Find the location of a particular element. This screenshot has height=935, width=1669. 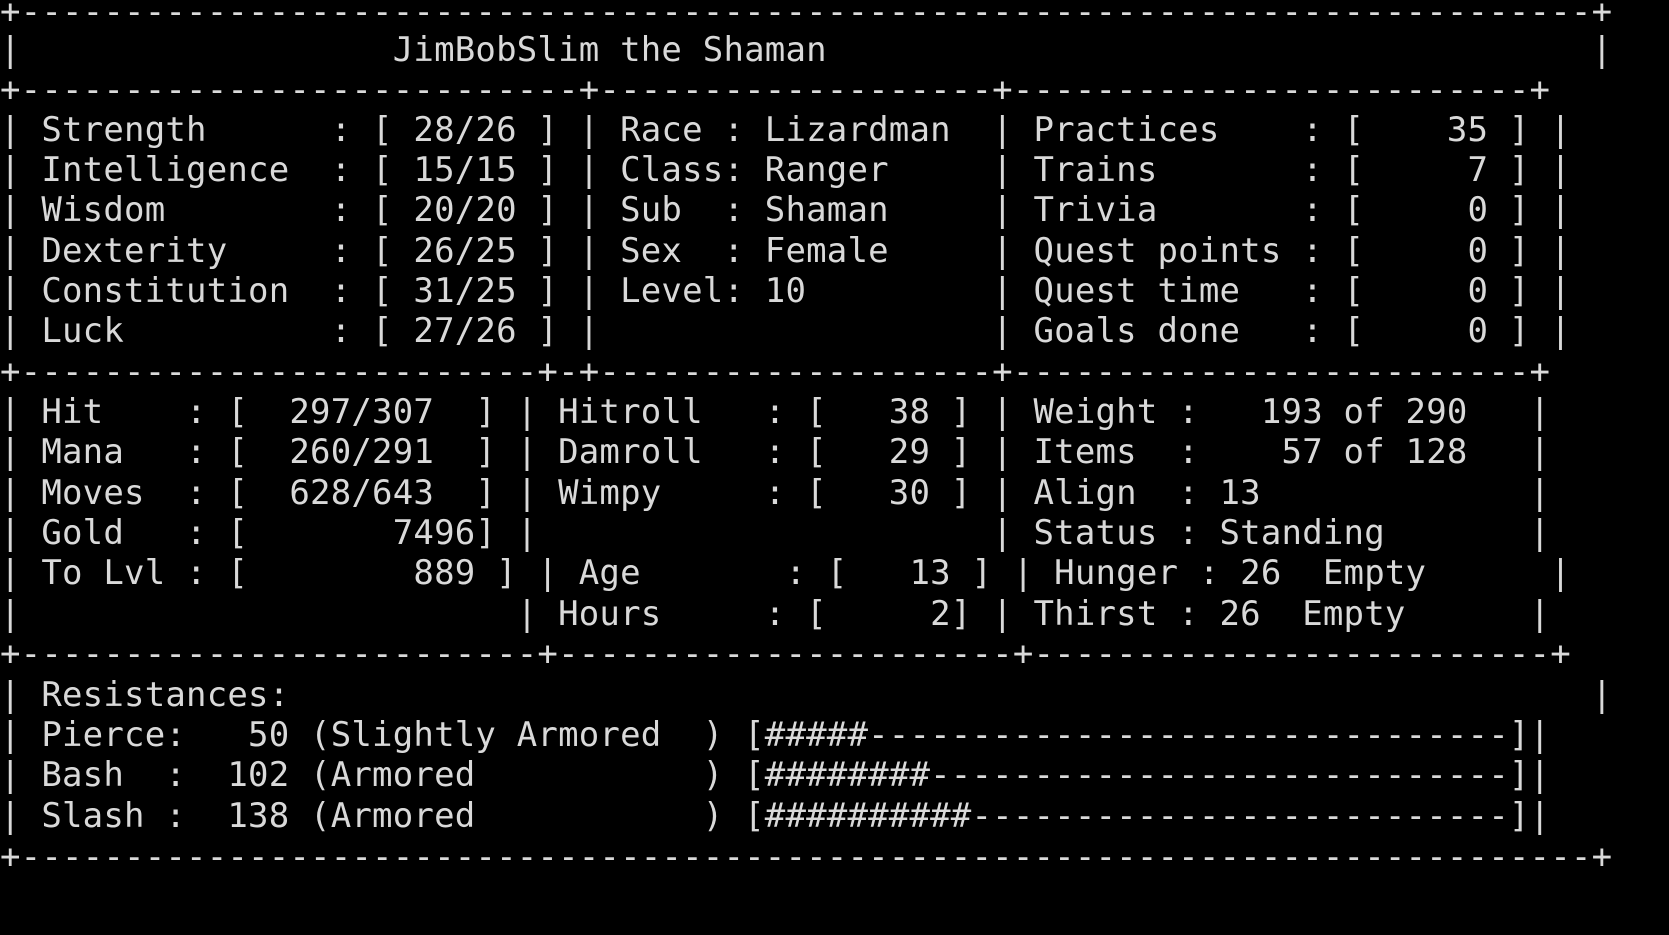

character-title: | JimBobSlim the Shaman | is located at coordinates (806, 50).